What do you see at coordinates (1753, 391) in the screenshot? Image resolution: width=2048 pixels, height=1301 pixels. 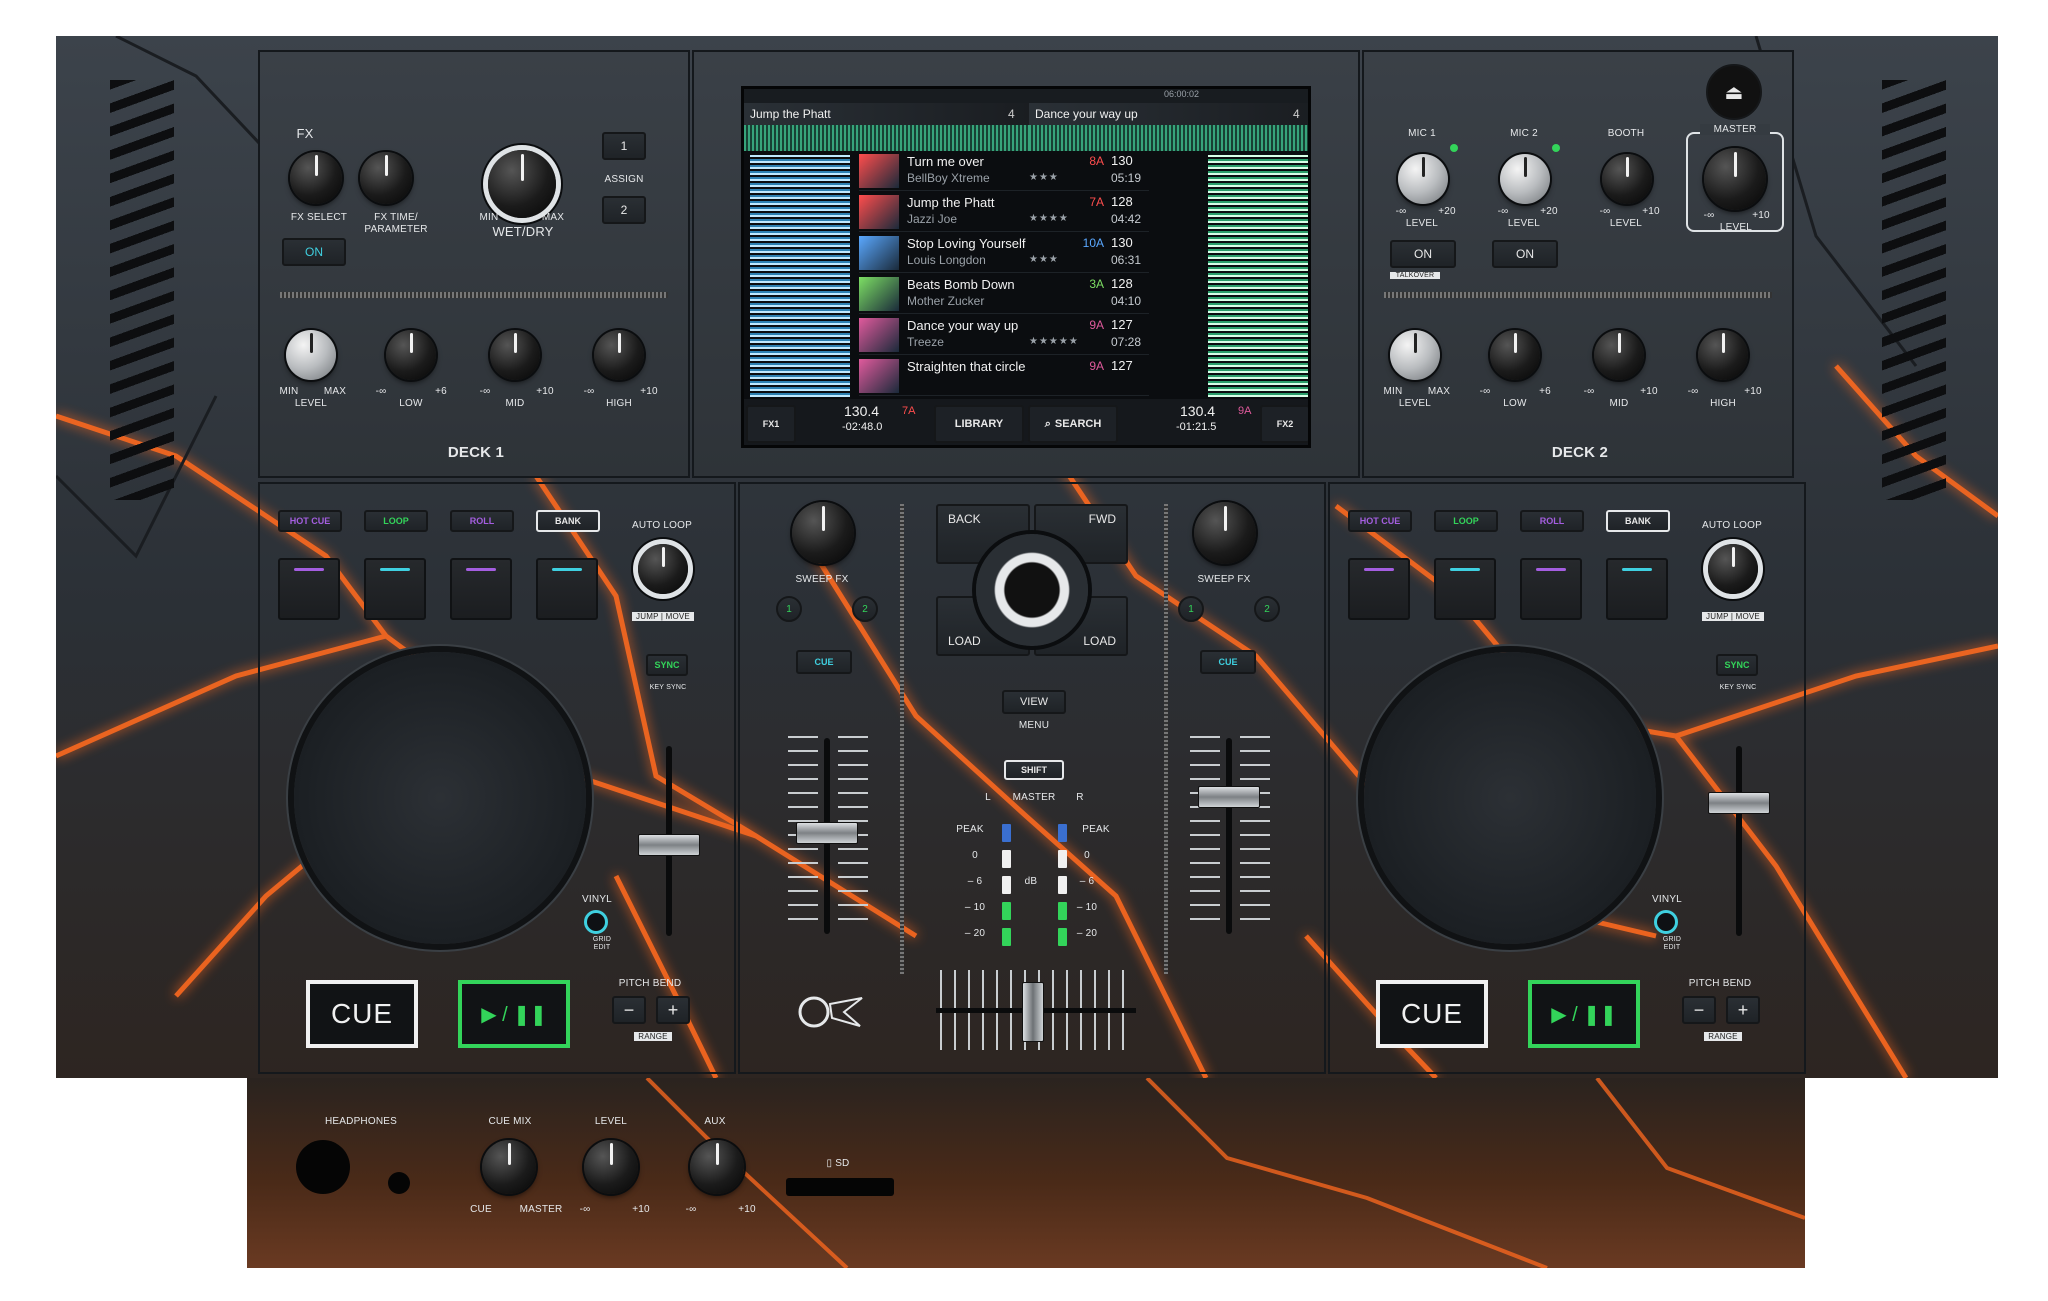 I see `deck2-high-max: +10` at bounding box center [1753, 391].